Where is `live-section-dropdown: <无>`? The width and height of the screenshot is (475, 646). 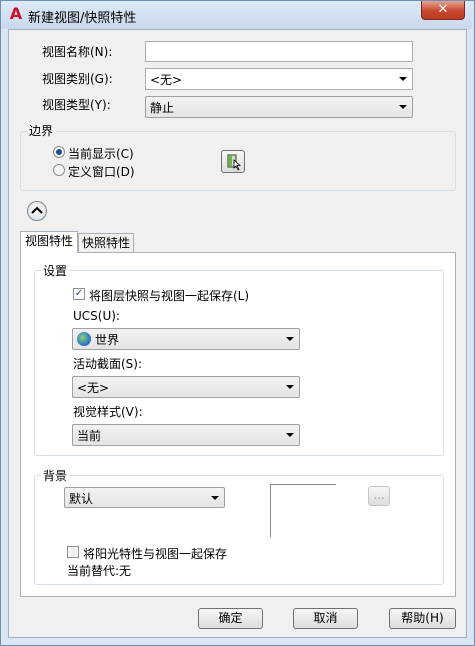 live-section-dropdown: <无> is located at coordinates (186, 387).